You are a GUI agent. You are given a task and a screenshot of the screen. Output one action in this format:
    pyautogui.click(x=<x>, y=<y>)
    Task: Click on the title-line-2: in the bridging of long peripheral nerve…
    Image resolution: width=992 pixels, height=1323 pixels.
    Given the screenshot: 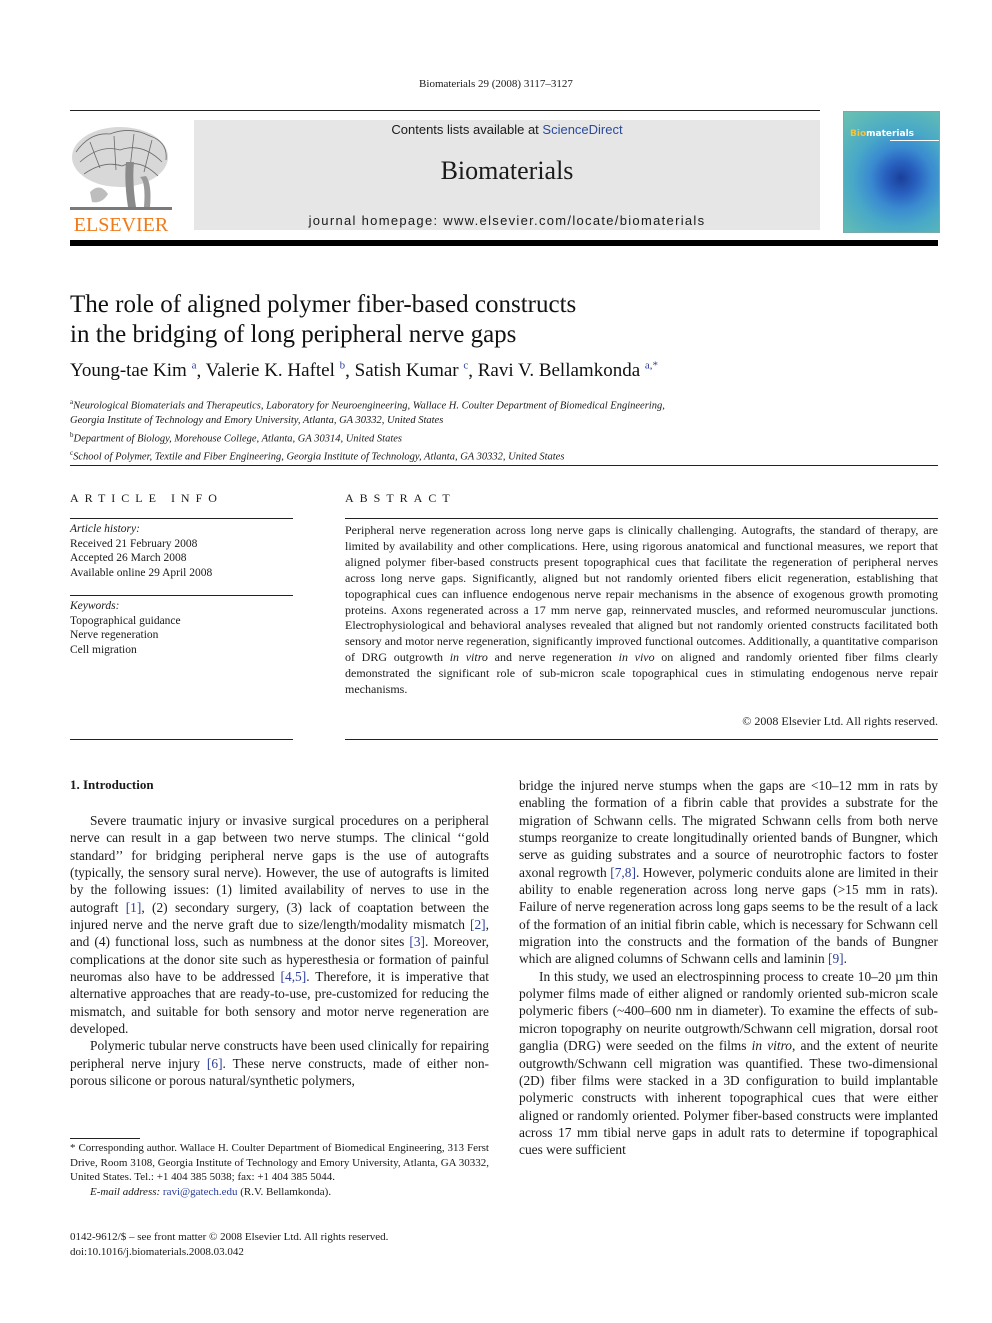 What is the action you would take?
    pyautogui.click(x=293, y=334)
    